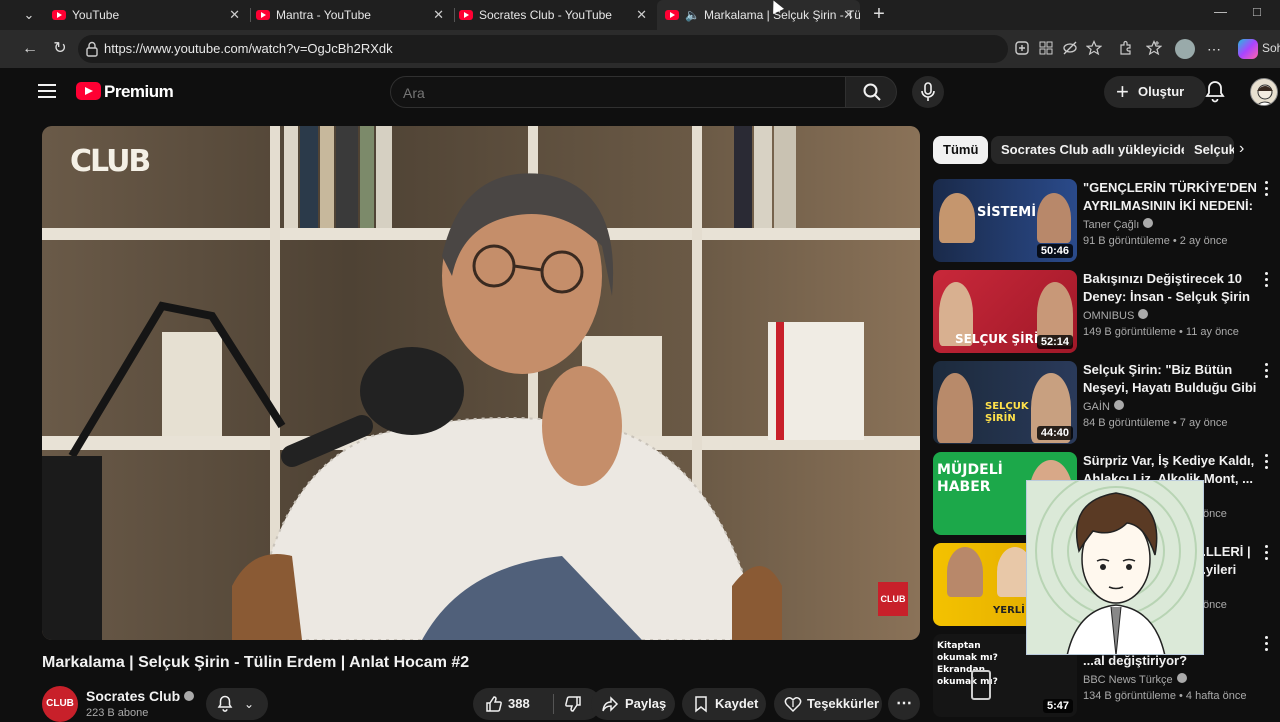 The image size is (1280, 722). Describe the element at coordinates (47, 91) in the screenshot. I see `hamburger-menu-icon` at that location.